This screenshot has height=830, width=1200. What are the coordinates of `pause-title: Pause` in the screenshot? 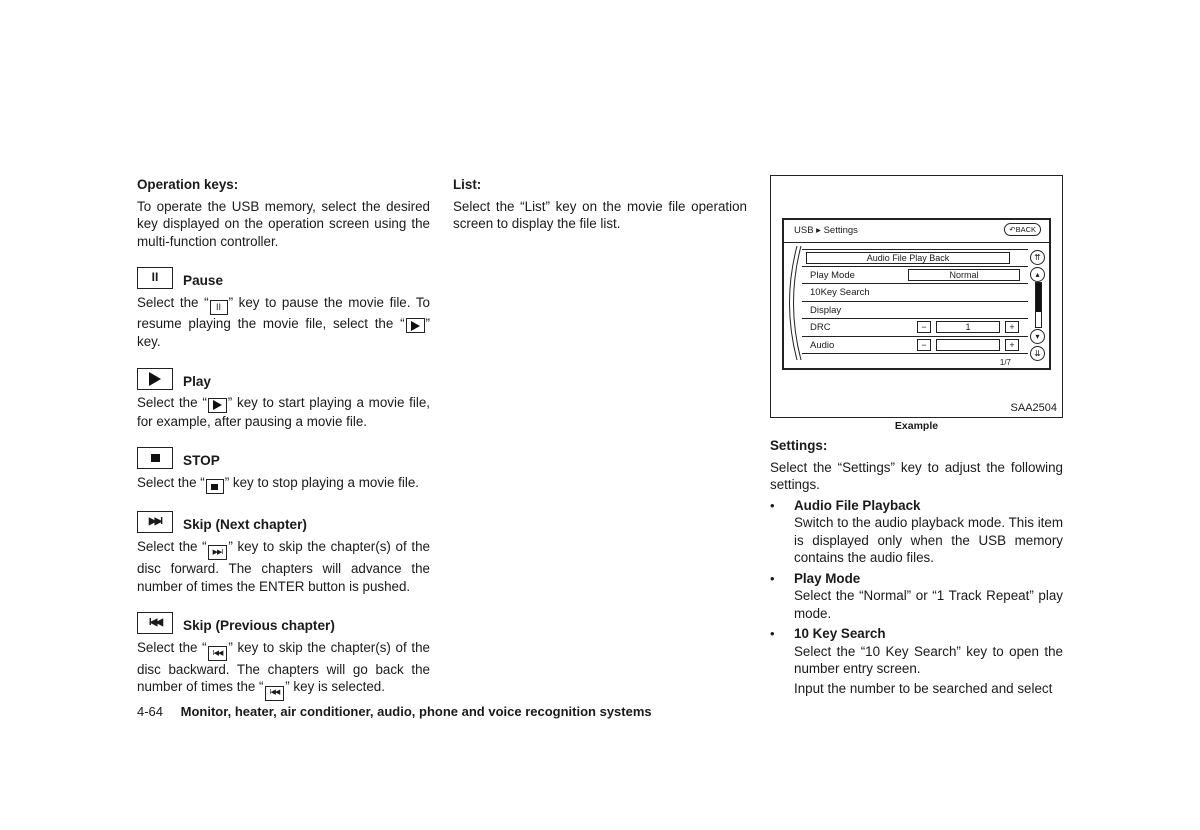 It's located at (203, 280).